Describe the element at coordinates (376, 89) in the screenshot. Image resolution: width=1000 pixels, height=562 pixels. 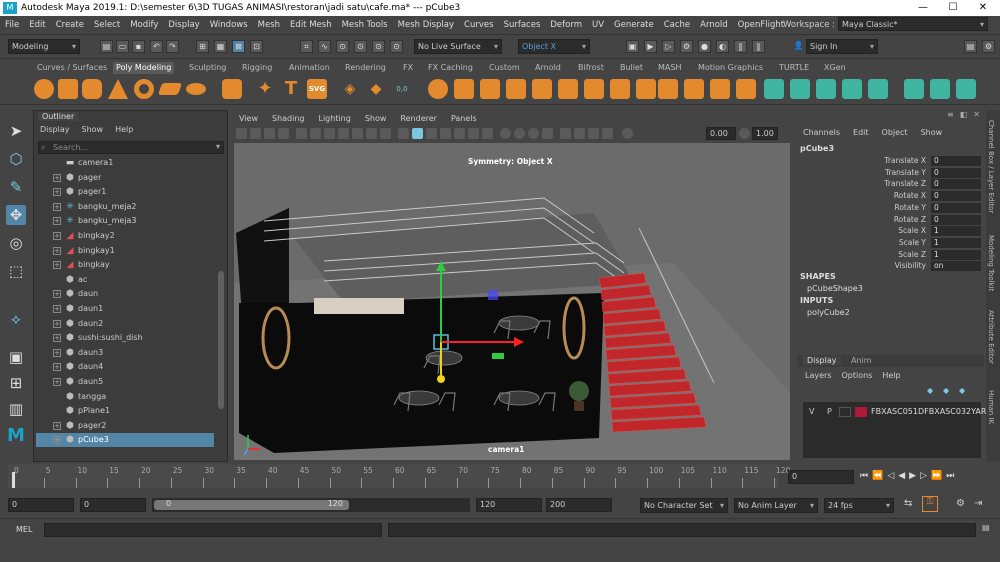
I see `sculpt-icon: ◆` at that location.